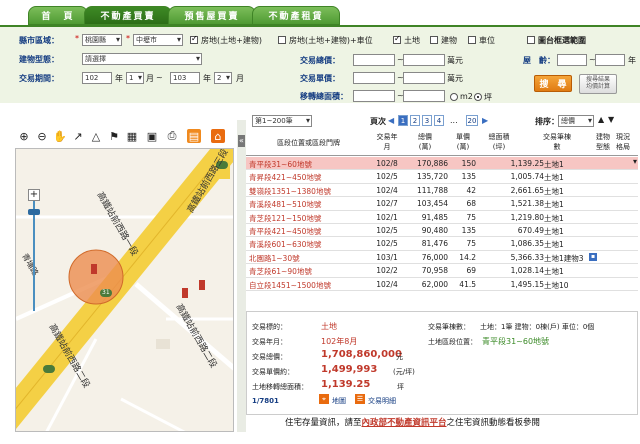  I want to click on tab-home: 首 頁, so click(58, 15).